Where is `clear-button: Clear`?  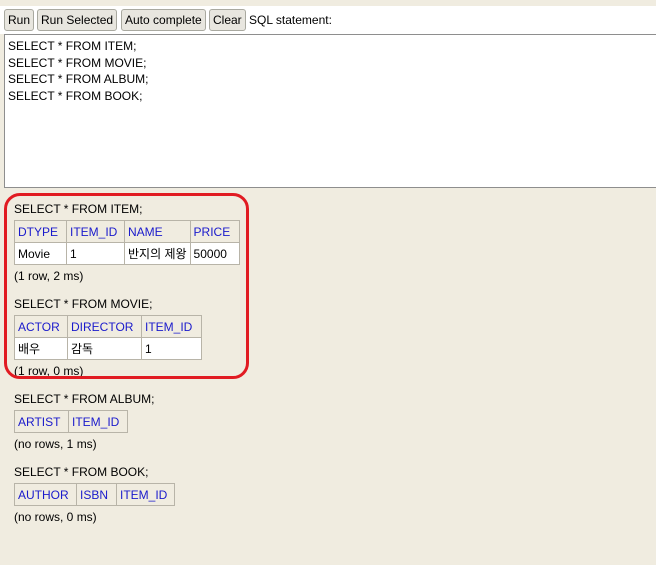
clear-button: Clear is located at coordinates (227, 20).